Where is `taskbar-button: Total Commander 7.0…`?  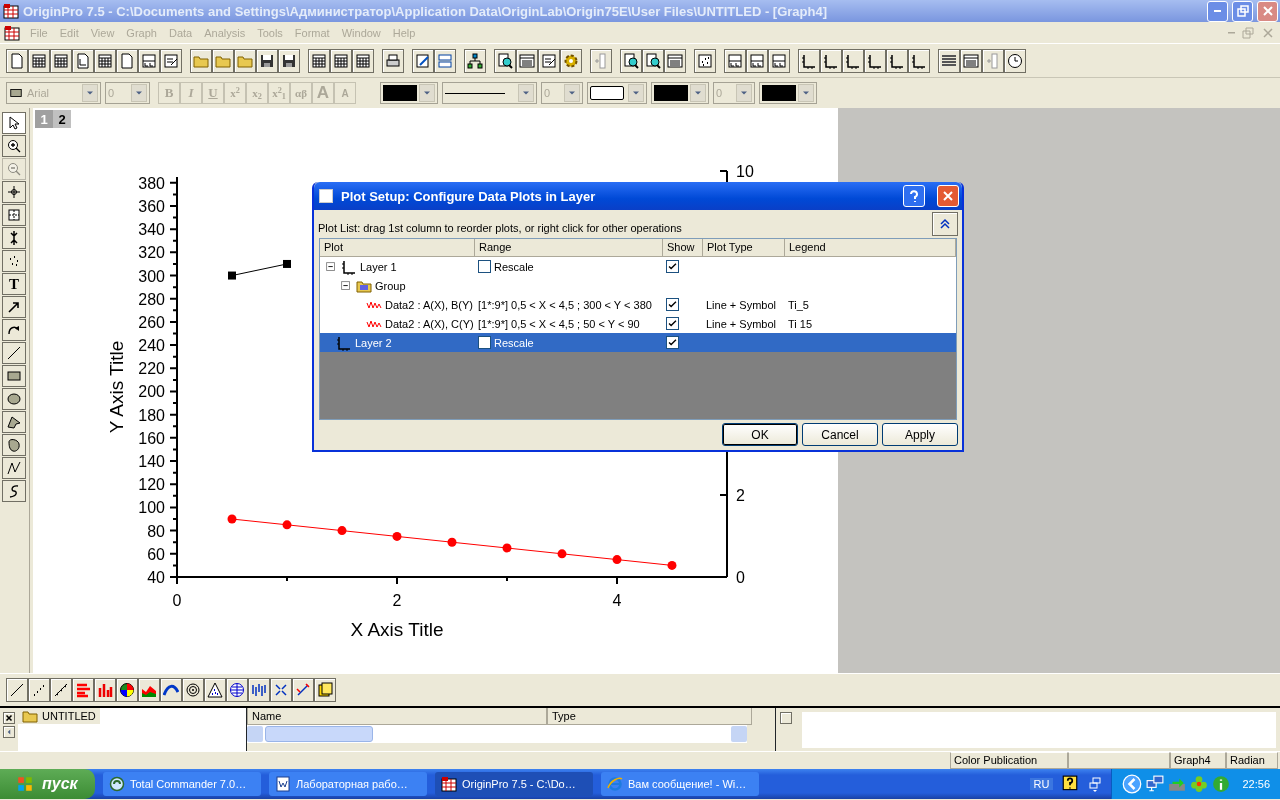
taskbar-button: Total Commander 7.0… is located at coordinates (182, 784).